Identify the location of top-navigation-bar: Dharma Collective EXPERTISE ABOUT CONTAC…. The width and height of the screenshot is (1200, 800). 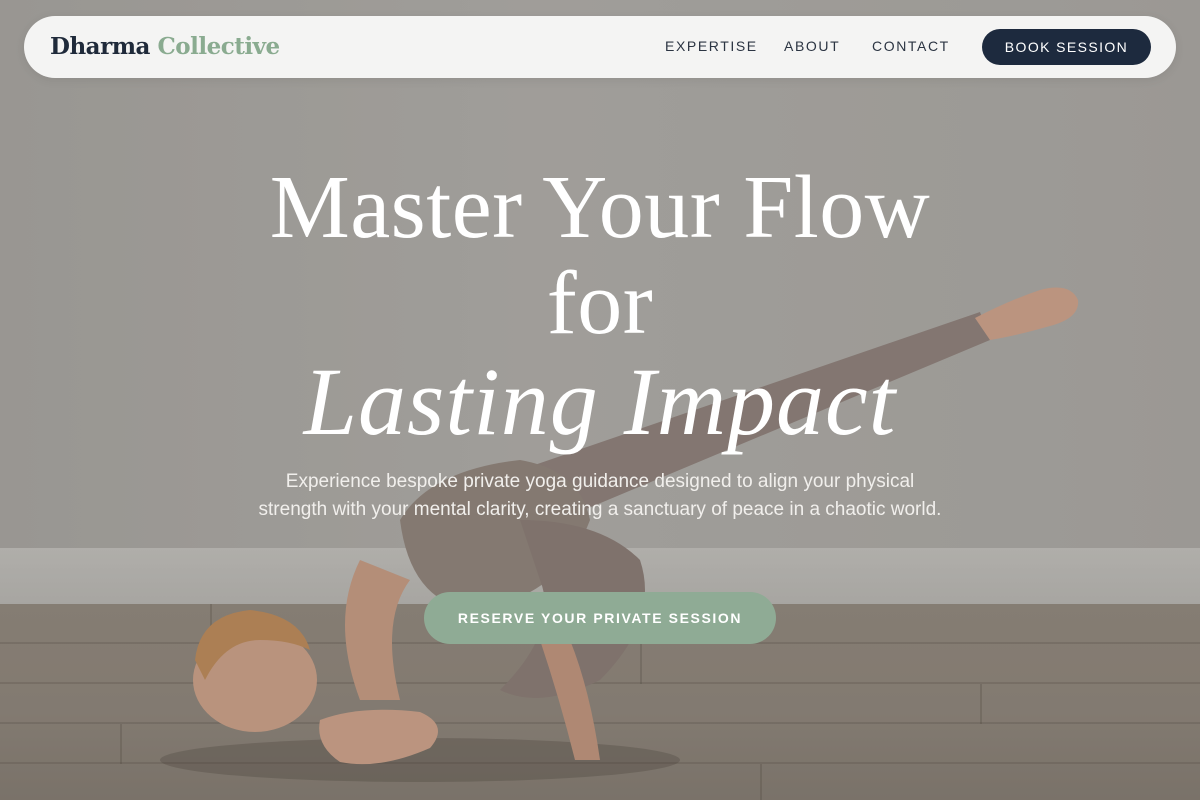
(600, 47).